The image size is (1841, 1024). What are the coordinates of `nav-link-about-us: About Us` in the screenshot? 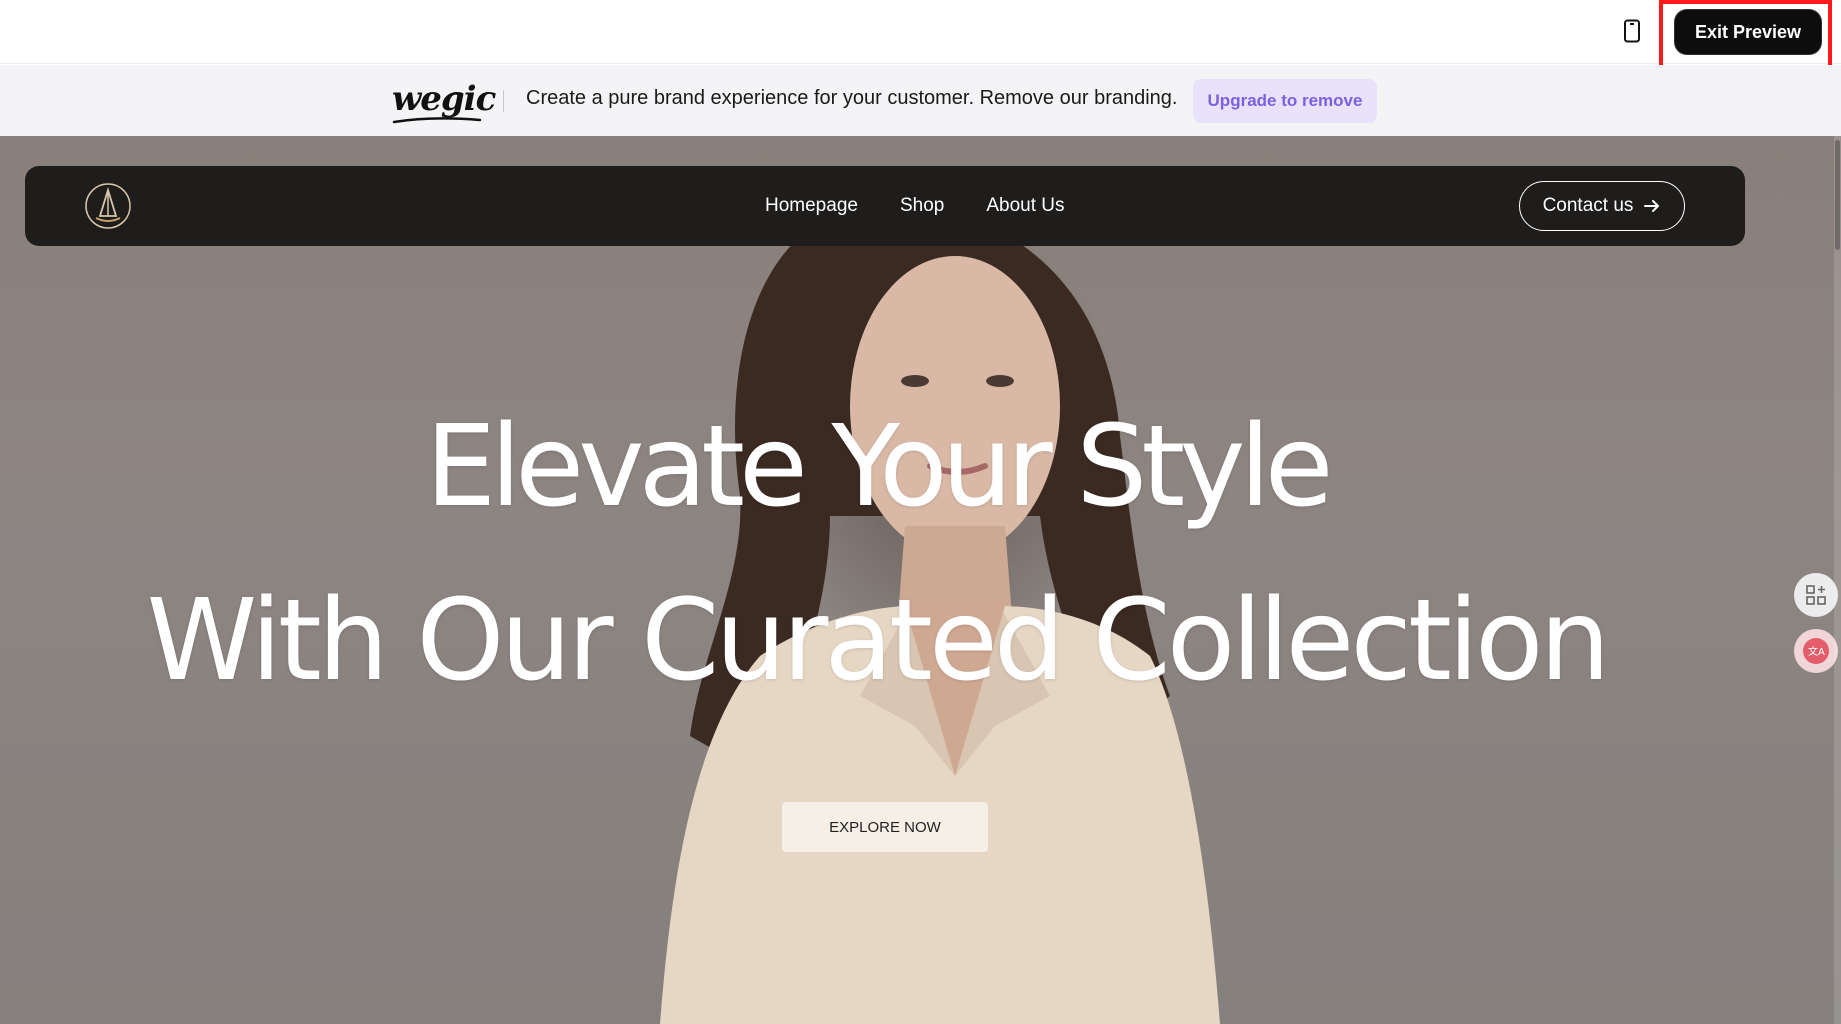 It's located at (1025, 206).